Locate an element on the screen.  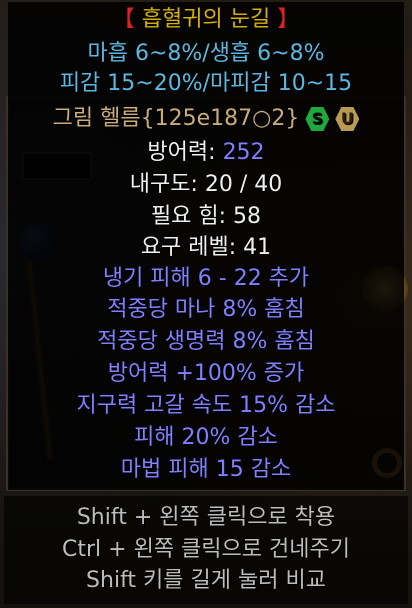
unique-badge-icon: U is located at coordinates (347, 119).